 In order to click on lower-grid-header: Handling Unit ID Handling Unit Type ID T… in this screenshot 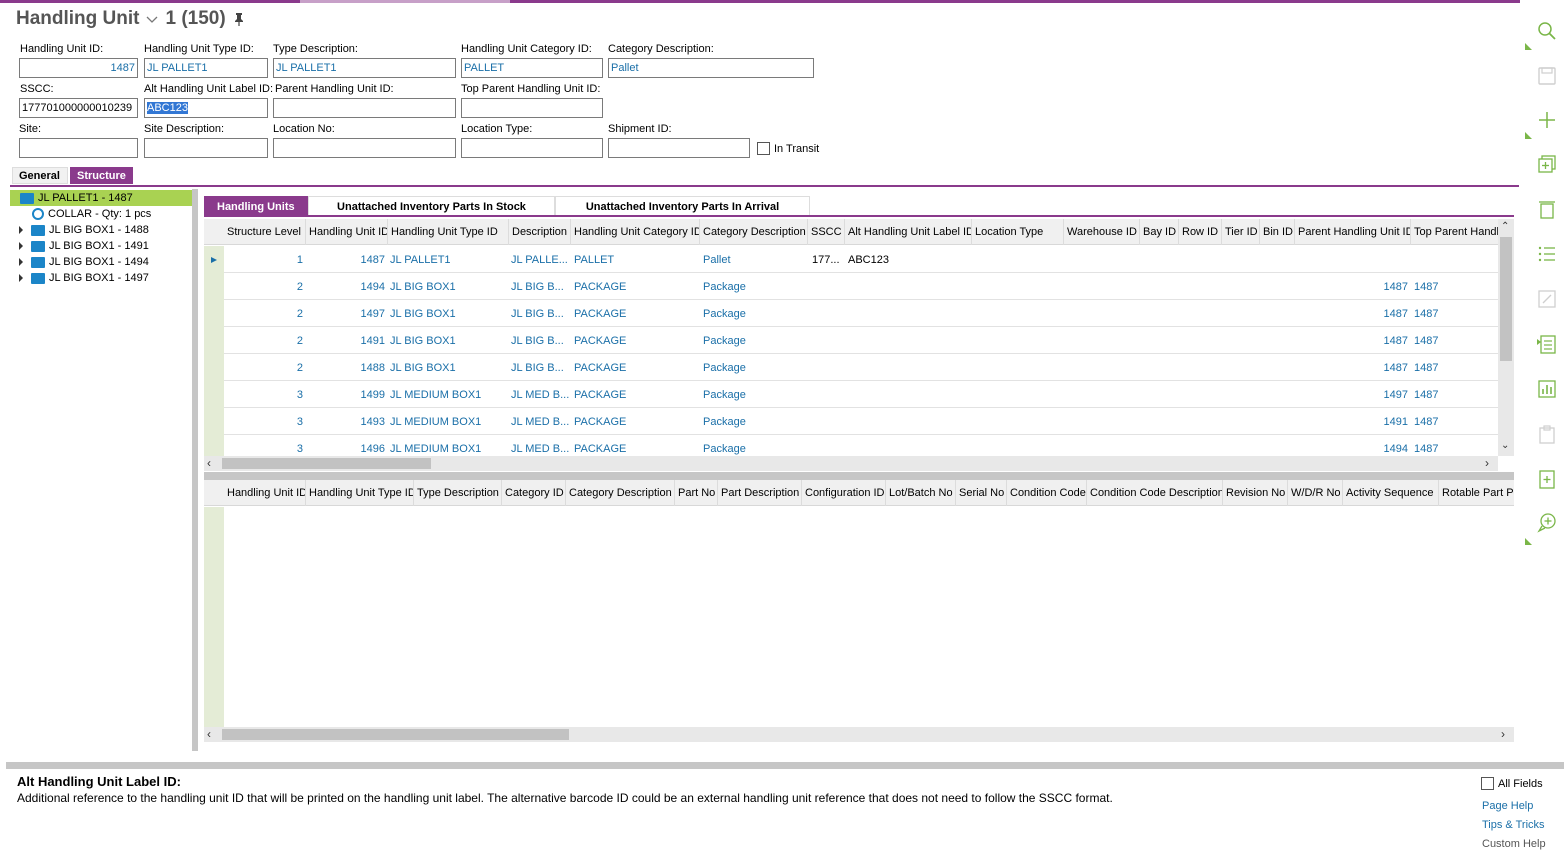, I will do `click(859, 493)`.